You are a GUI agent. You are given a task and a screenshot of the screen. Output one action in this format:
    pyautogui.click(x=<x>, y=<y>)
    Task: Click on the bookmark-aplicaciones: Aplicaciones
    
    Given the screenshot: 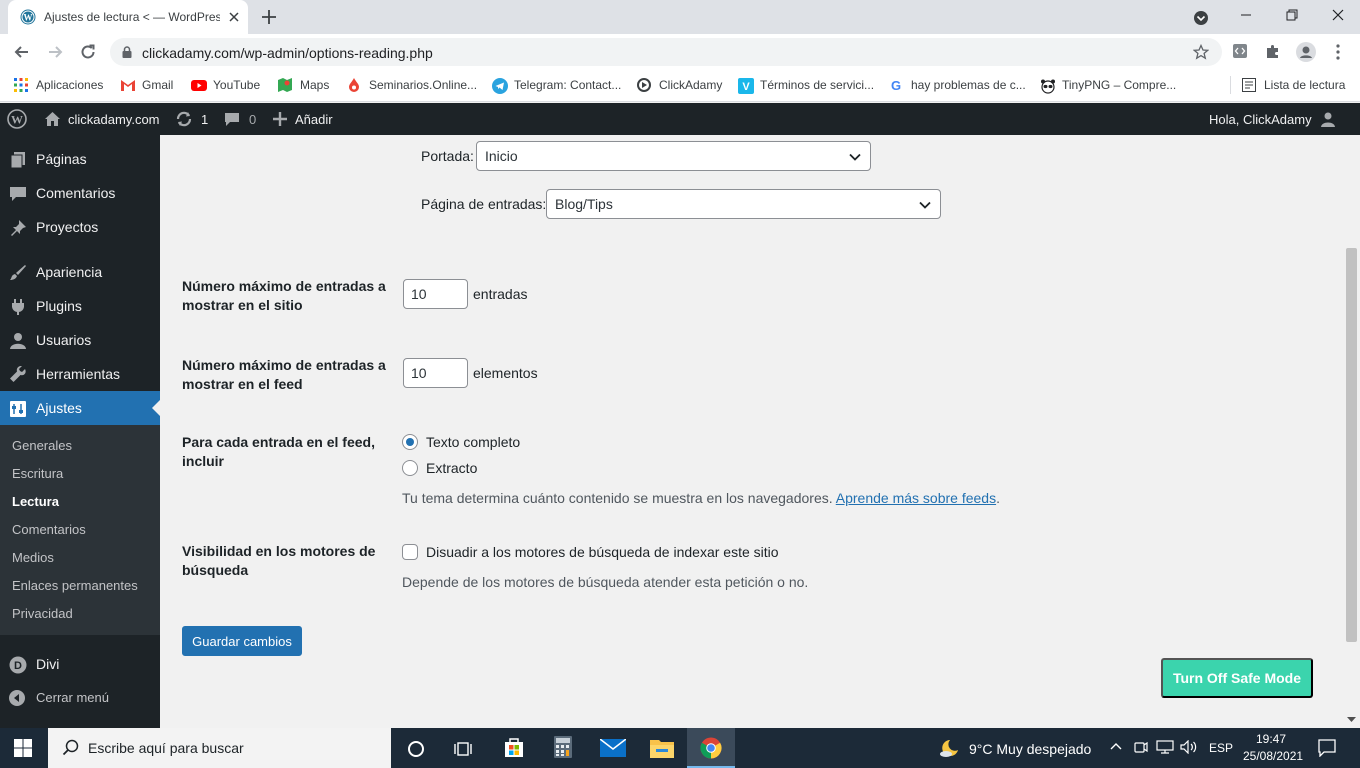 What is the action you would take?
    pyautogui.click(x=58, y=85)
    